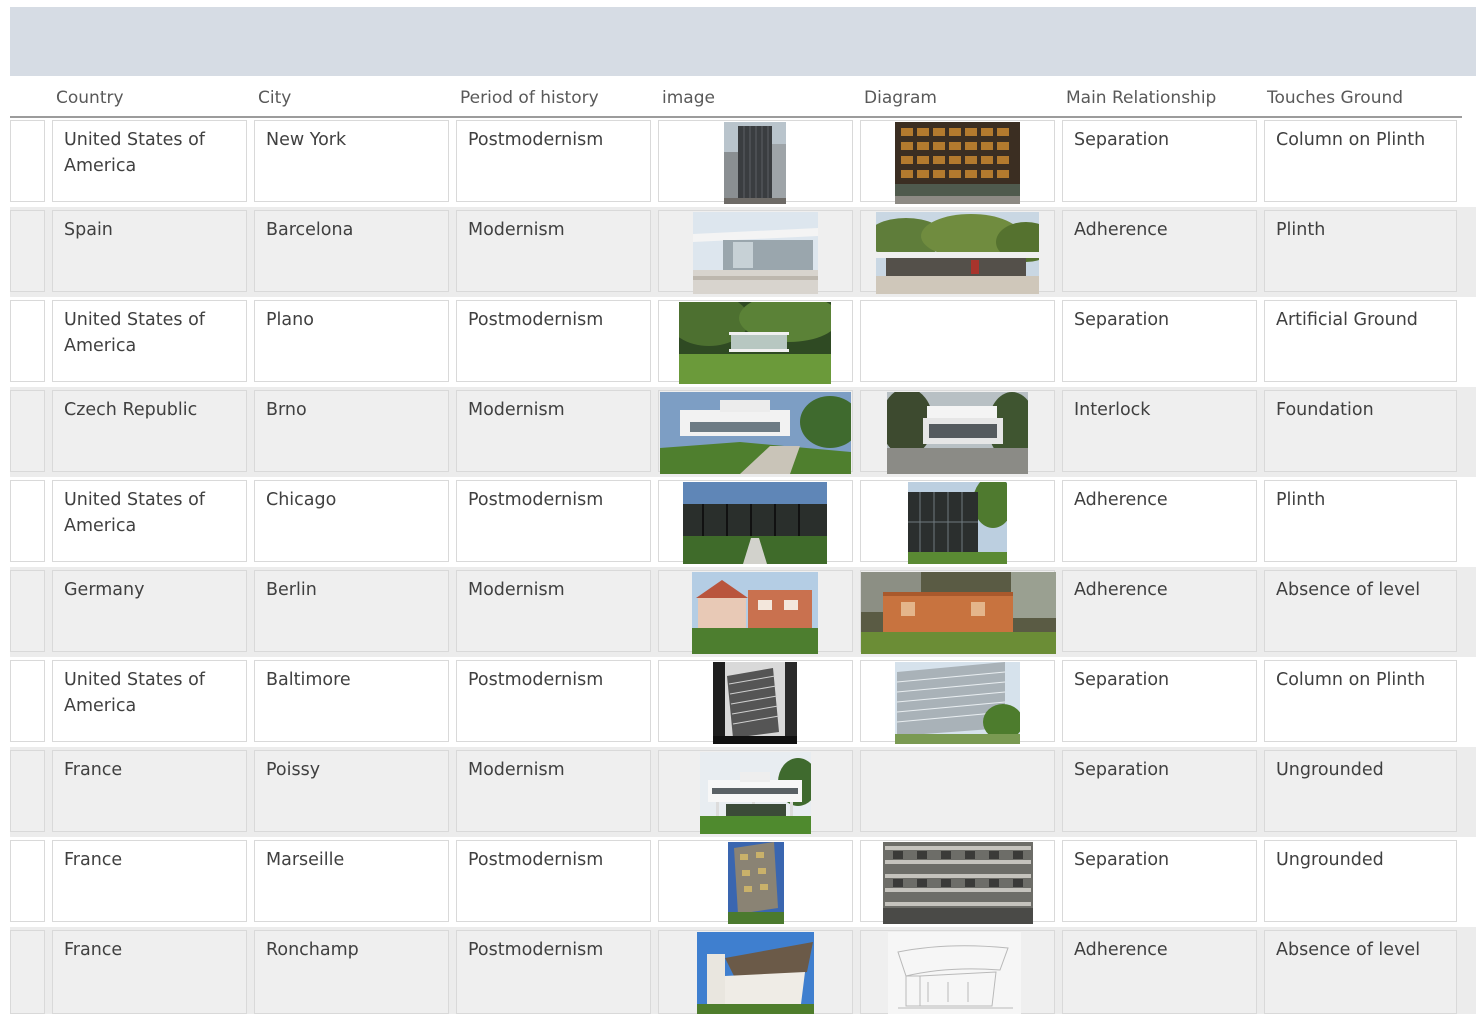  I want to click on chapel-sketch, so click(954, 973).